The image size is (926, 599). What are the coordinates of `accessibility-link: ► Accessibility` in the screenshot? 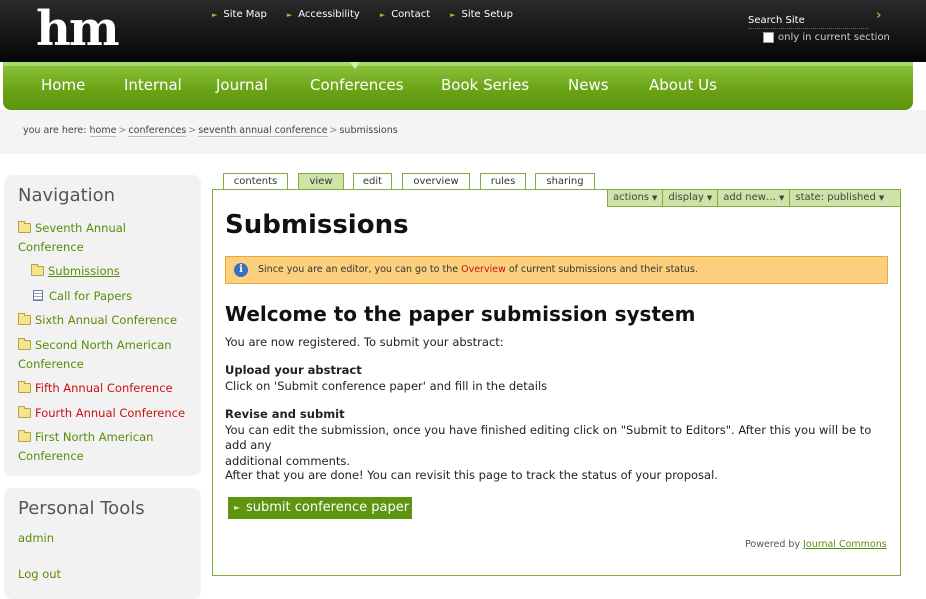 It's located at (323, 14).